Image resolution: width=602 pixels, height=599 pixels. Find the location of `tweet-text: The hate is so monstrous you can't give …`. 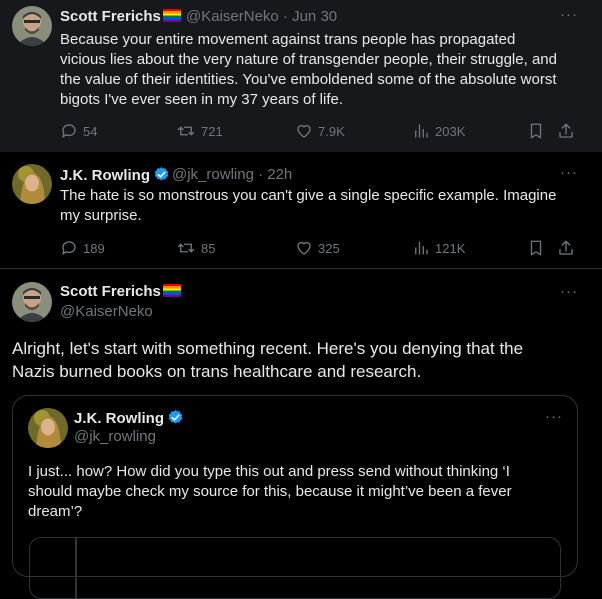

tweet-text: The hate is so monstrous you can't give … is located at coordinates (308, 205).